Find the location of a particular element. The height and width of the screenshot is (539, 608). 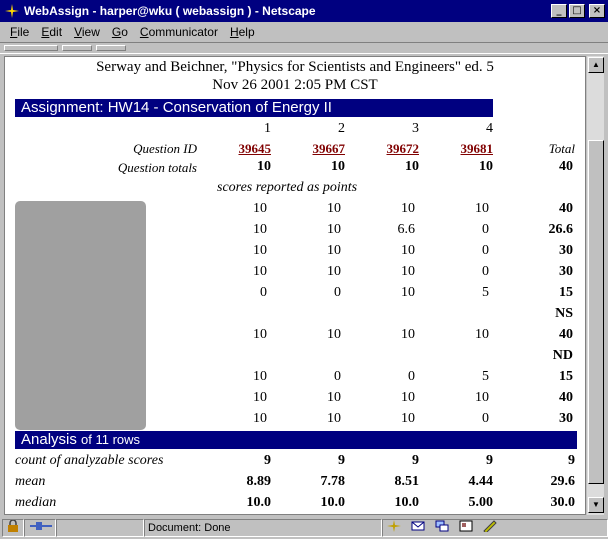

maximize-button: □ is located at coordinates (577, 11).